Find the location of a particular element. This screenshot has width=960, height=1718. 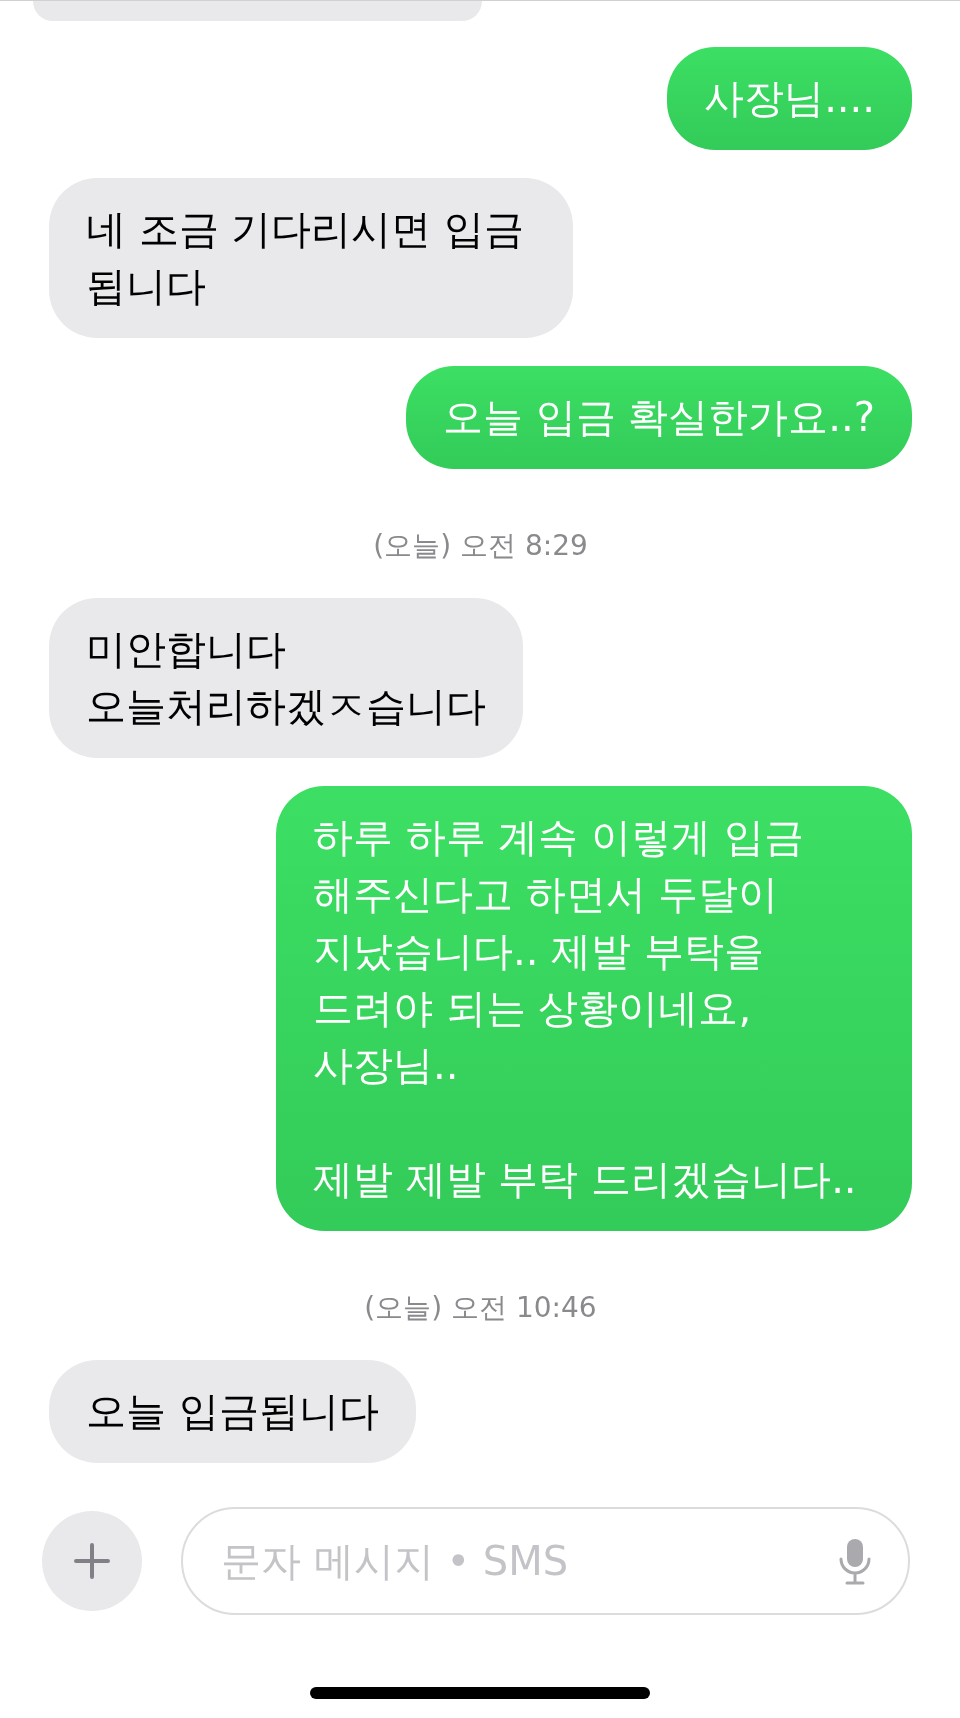

timestamp: (오늘) 오전 10:46 is located at coordinates (480, 1308).